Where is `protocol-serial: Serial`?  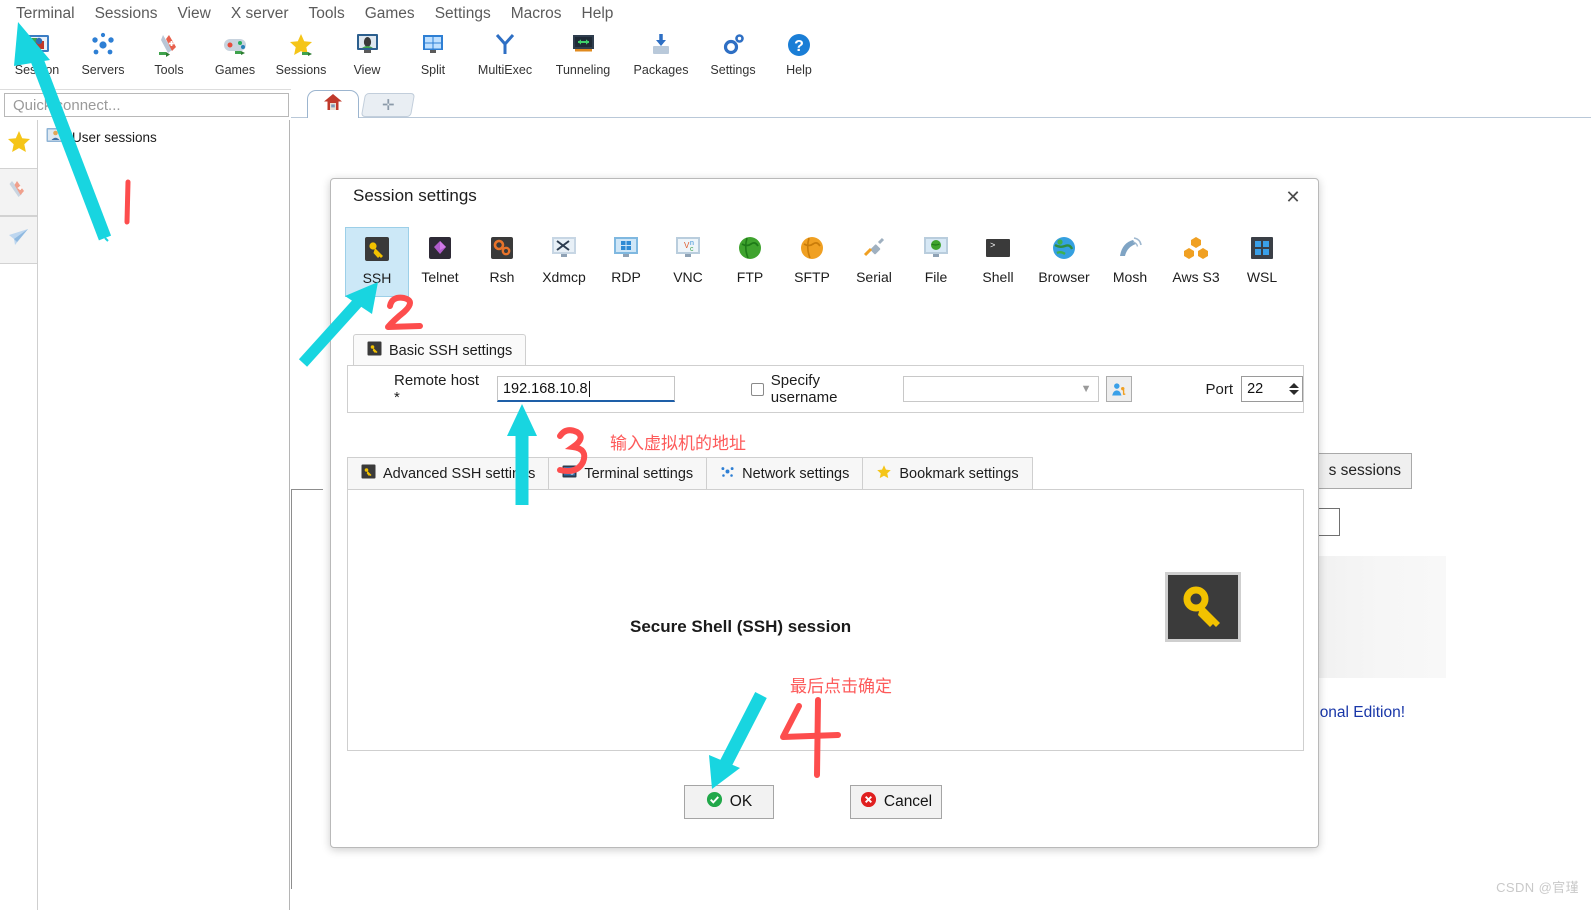
protocol-serial: Serial is located at coordinates (874, 262).